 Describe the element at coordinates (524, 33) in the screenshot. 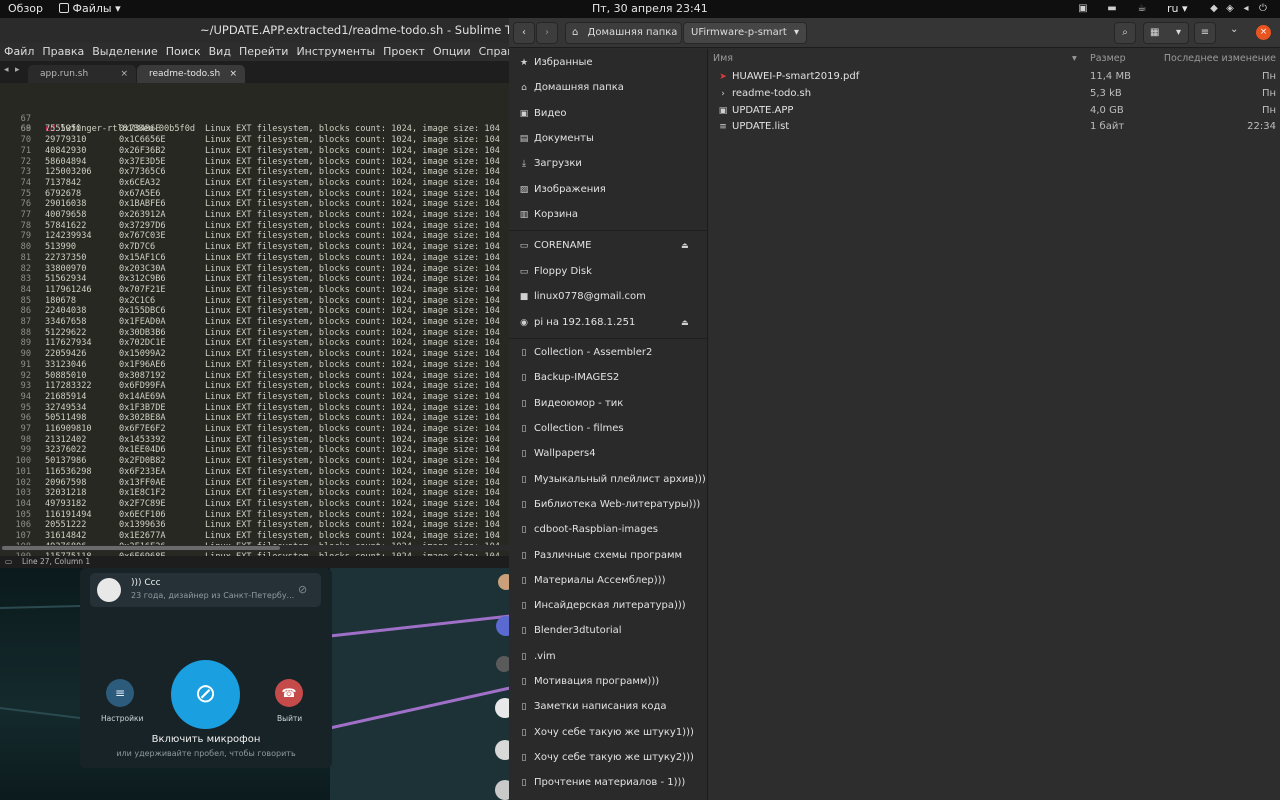

I see `back-button: ‹` at that location.